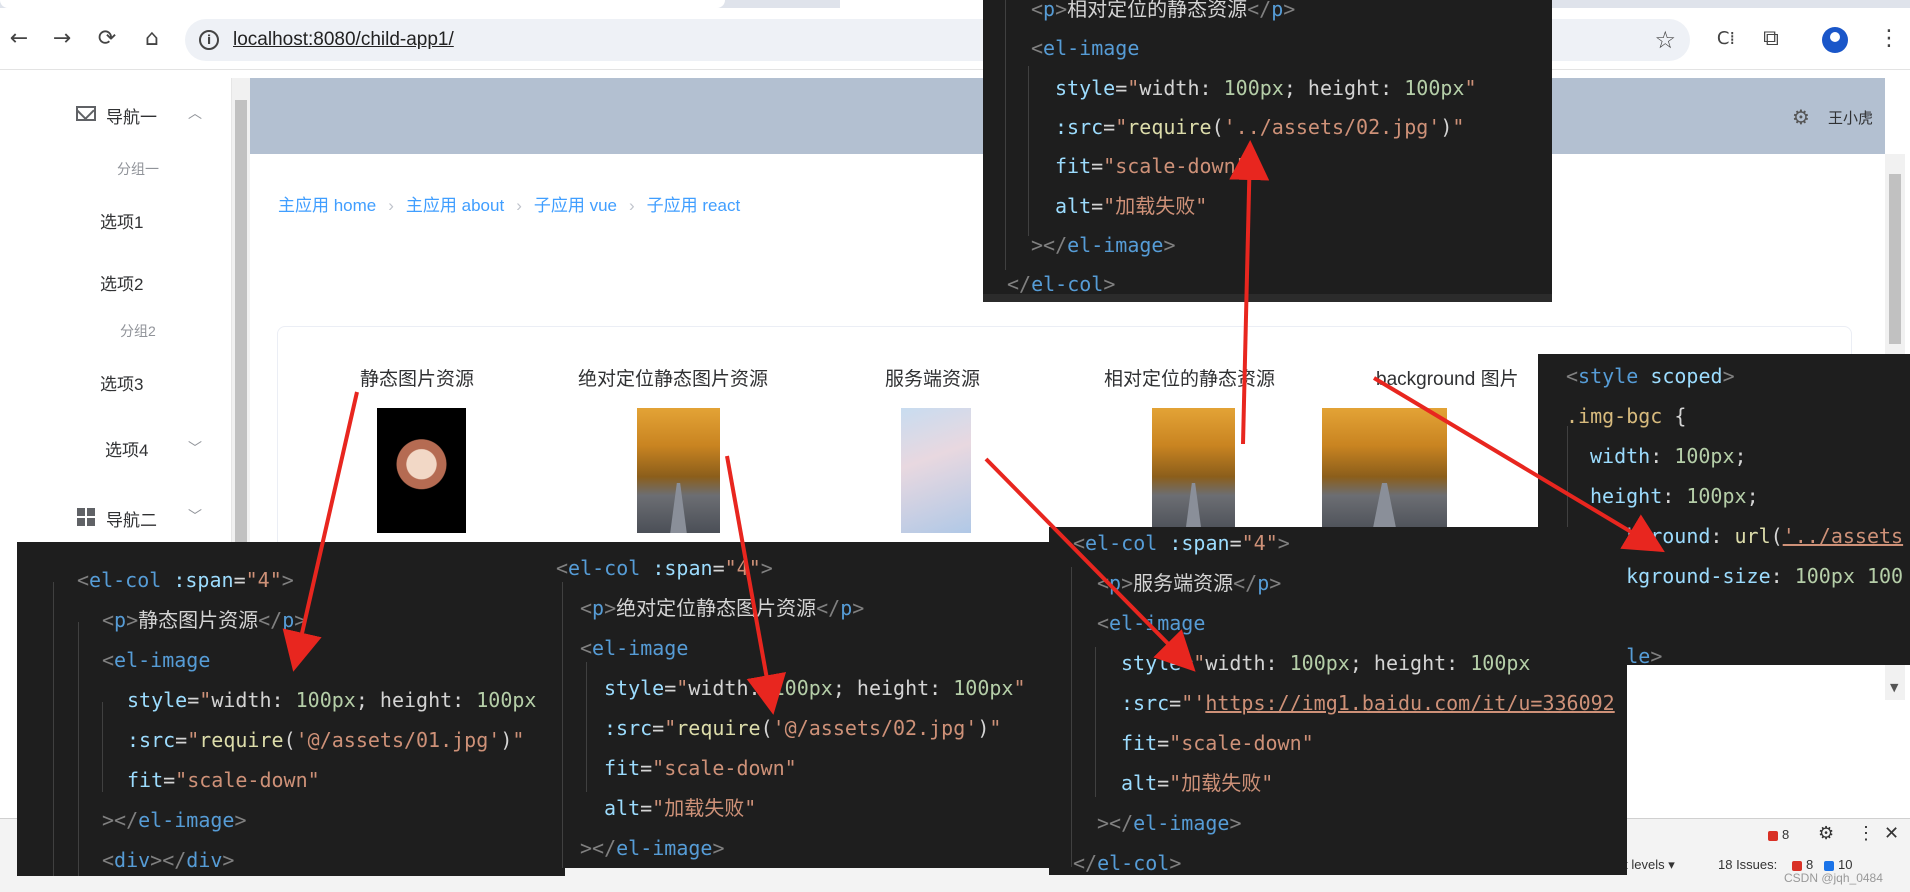 The height and width of the screenshot is (892, 1910). I want to click on message-icon, so click(86, 113).